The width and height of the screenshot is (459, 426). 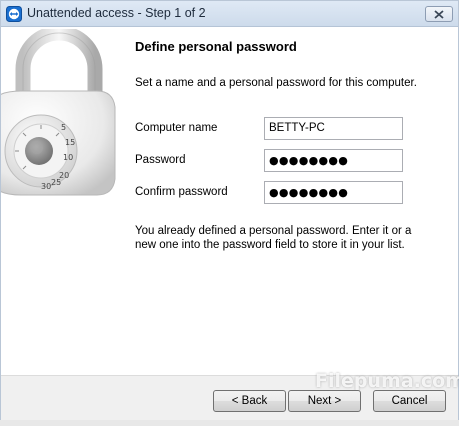 I want to click on dial-number: 10, so click(x=68, y=157).